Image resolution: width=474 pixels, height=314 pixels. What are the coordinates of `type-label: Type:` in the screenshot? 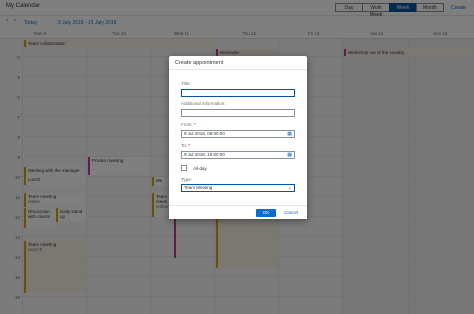 It's located at (187, 179).